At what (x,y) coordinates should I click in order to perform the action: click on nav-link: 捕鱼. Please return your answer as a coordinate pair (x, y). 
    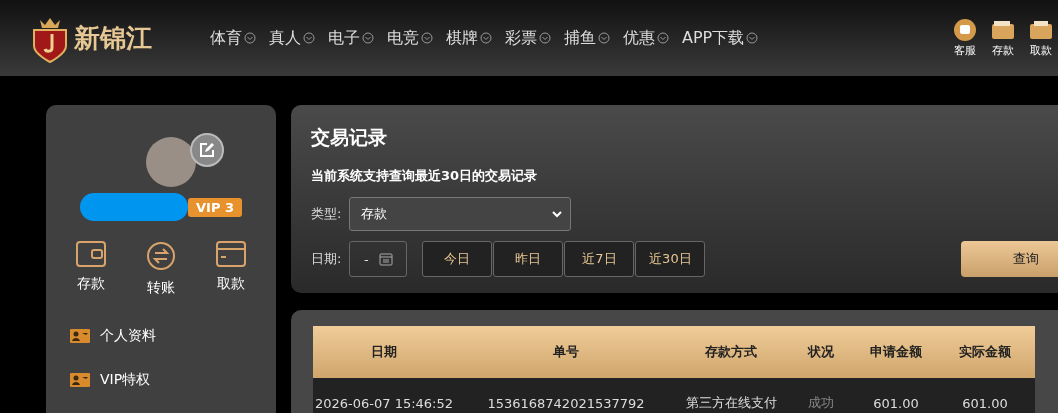
    Looking at the image, I should click on (587, 38).